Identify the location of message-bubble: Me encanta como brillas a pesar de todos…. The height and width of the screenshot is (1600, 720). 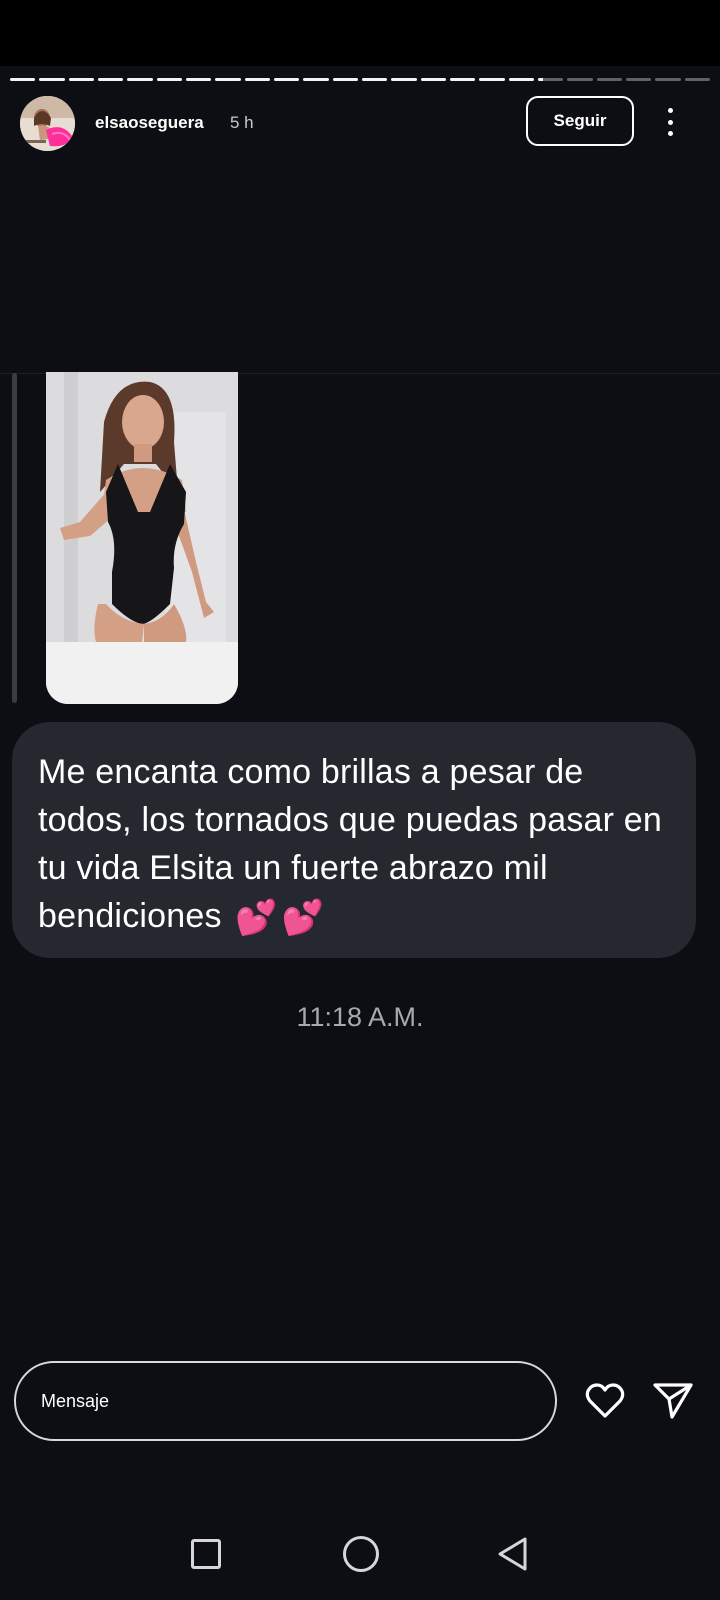
(354, 840).